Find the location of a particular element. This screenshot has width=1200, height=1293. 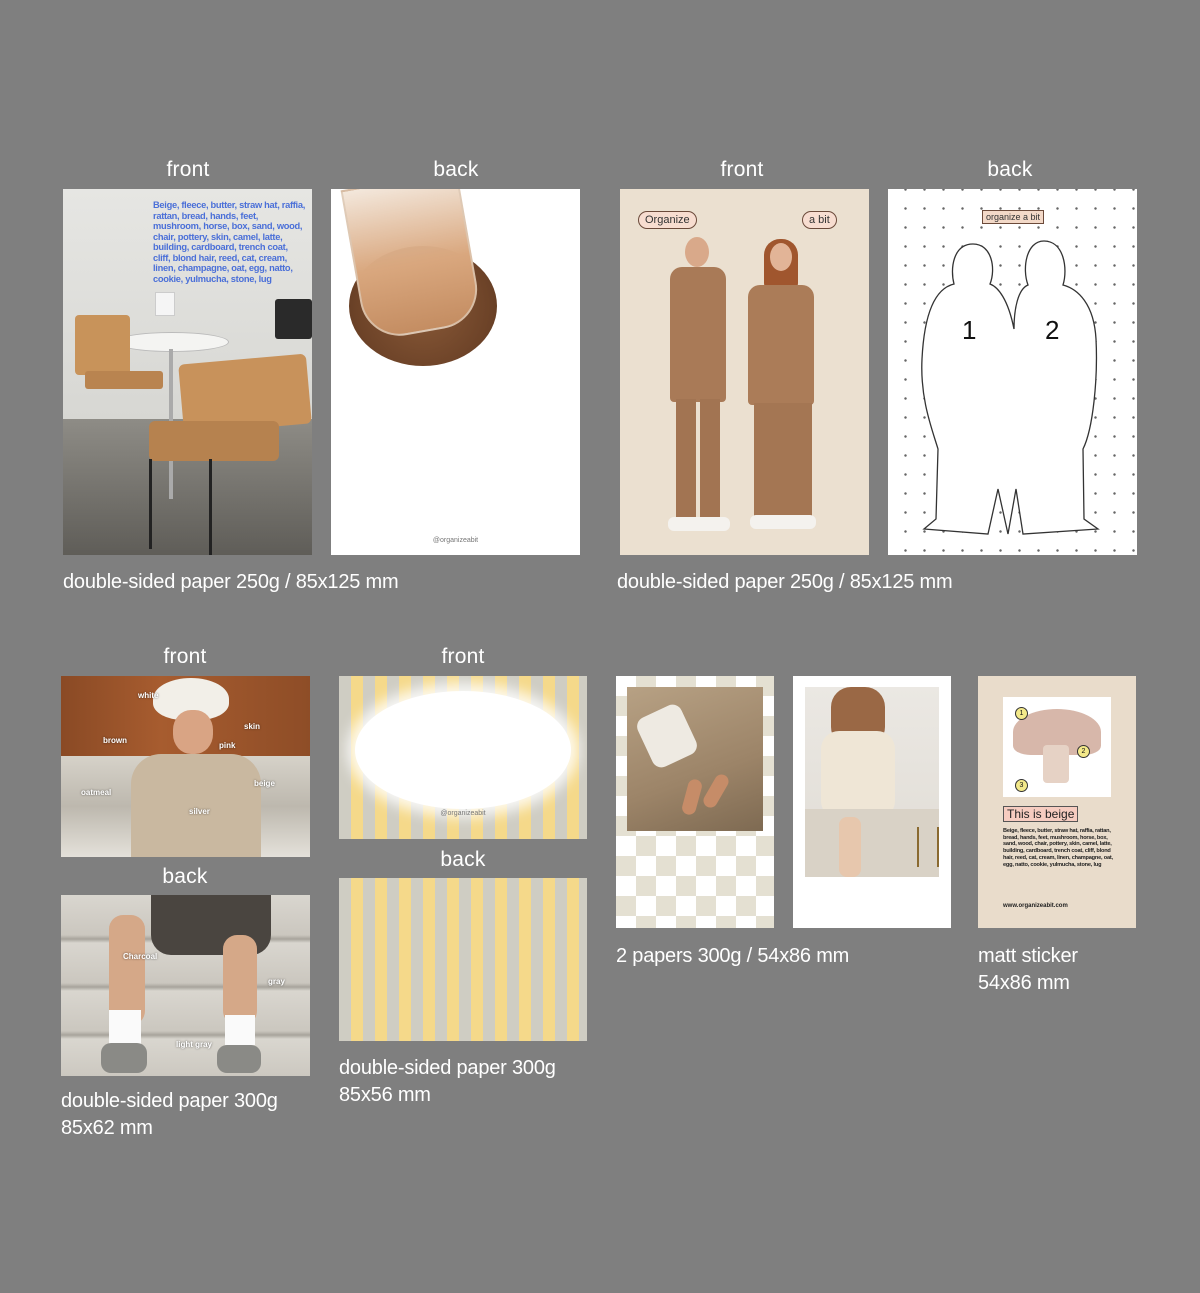

caption-5: 2 papers 300g / 54x86 mm is located at coordinates (733, 956).